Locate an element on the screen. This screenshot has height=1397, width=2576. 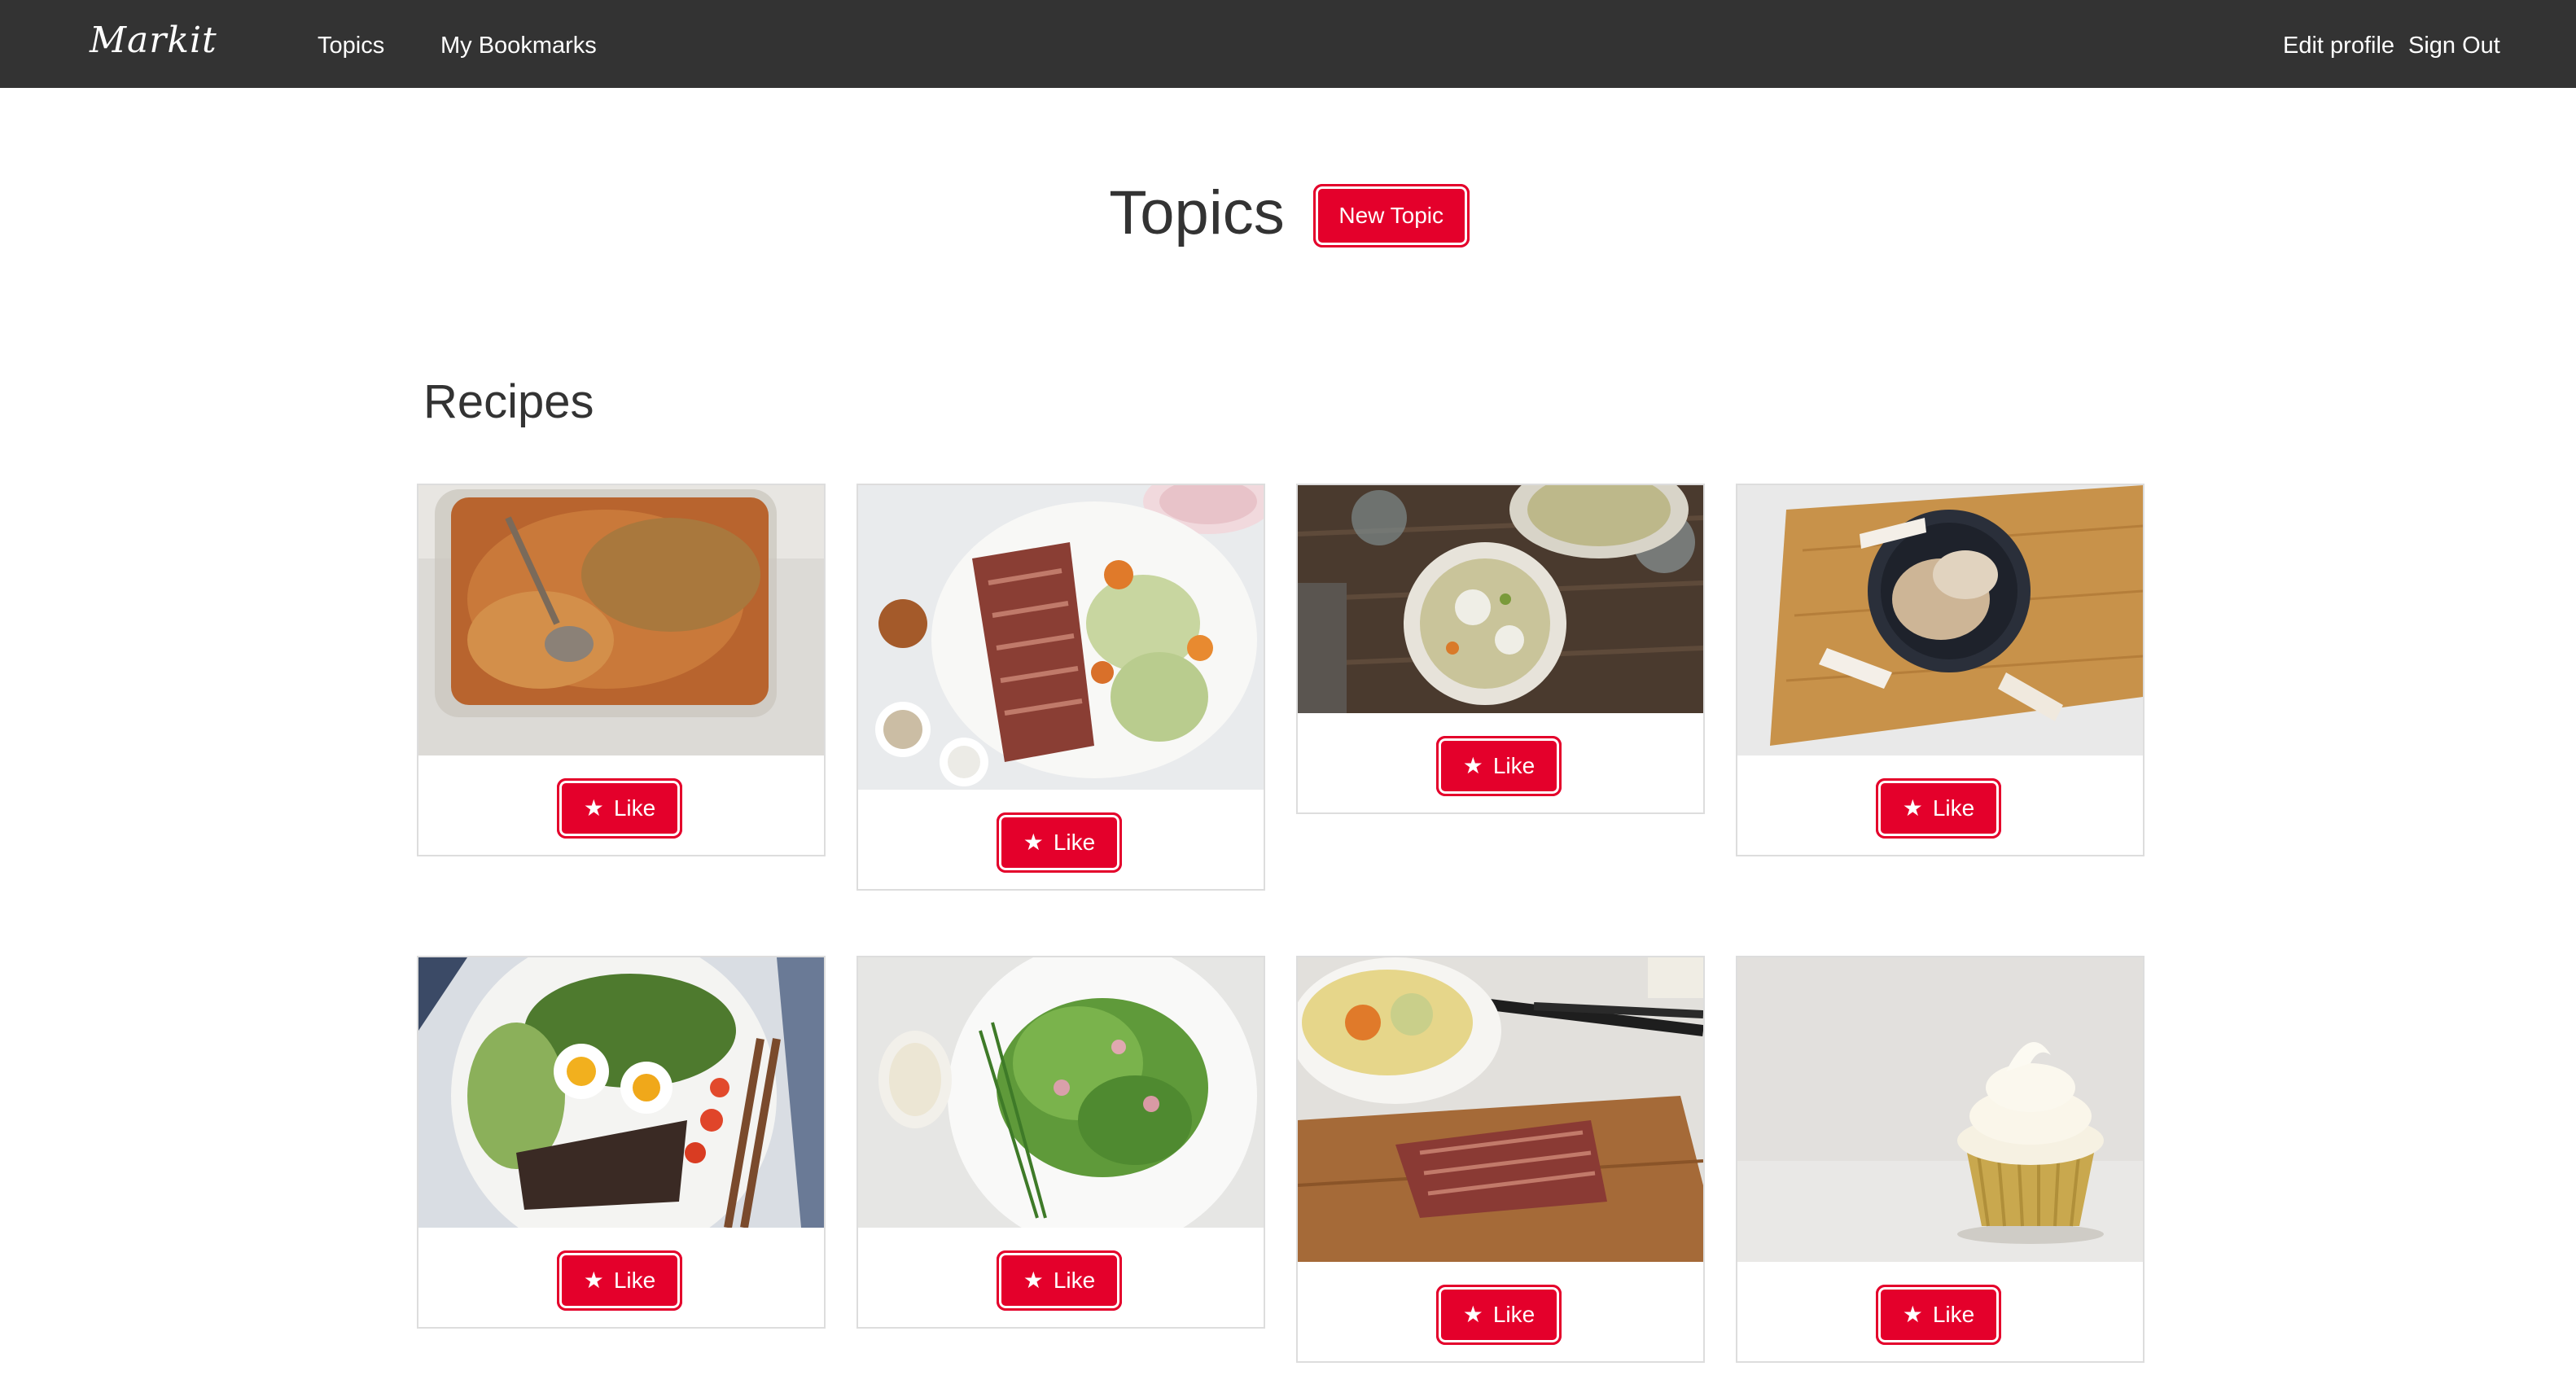
brand-logo: Markit is located at coordinates (153, 40).